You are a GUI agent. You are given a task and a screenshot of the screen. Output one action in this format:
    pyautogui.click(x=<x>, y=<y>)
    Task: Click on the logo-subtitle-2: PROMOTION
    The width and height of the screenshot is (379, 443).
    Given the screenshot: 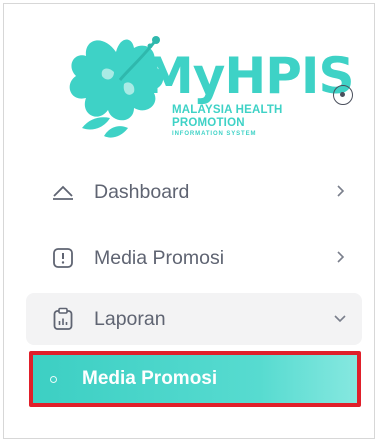 What is the action you would take?
    pyautogui.click(x=208, y=123)
    